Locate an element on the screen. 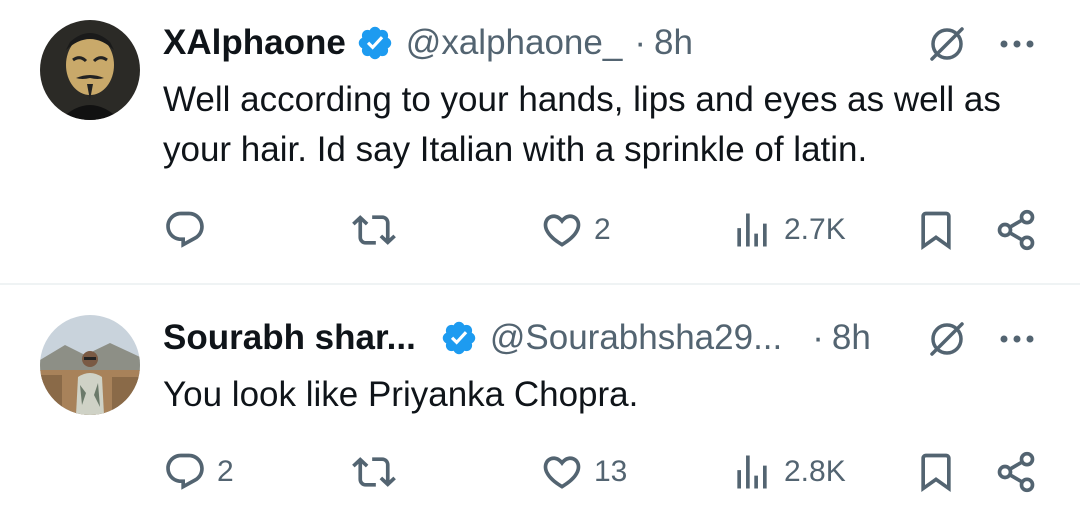 This screenshot has height=519, width=1080. like-count: 2 is located at coordinates (602, 229).